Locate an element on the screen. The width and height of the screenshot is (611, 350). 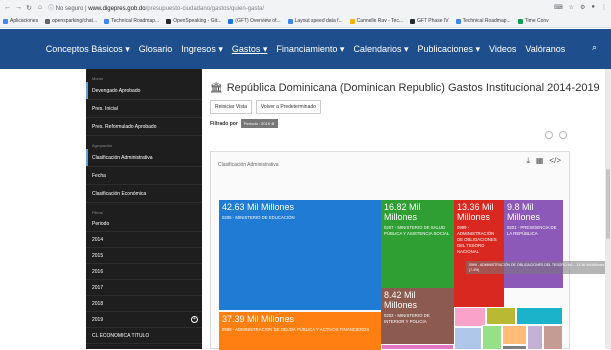
sidebar-item-label: 2018 is located at coordinates (98, 303).